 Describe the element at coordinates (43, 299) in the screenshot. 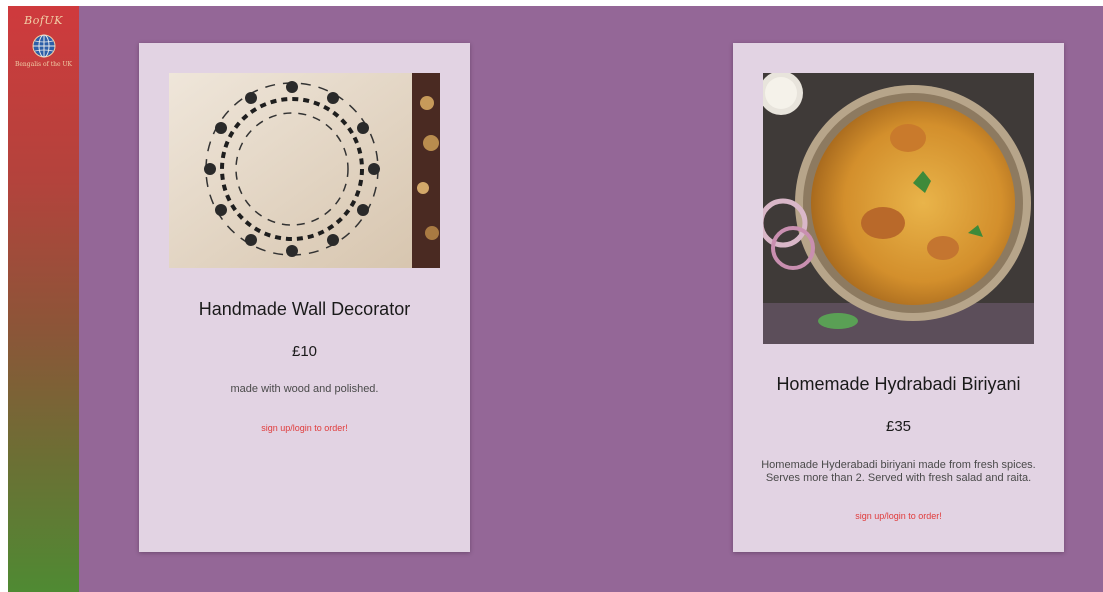

I see `sidebar: BofUK Bengalis of the UK` at that location.